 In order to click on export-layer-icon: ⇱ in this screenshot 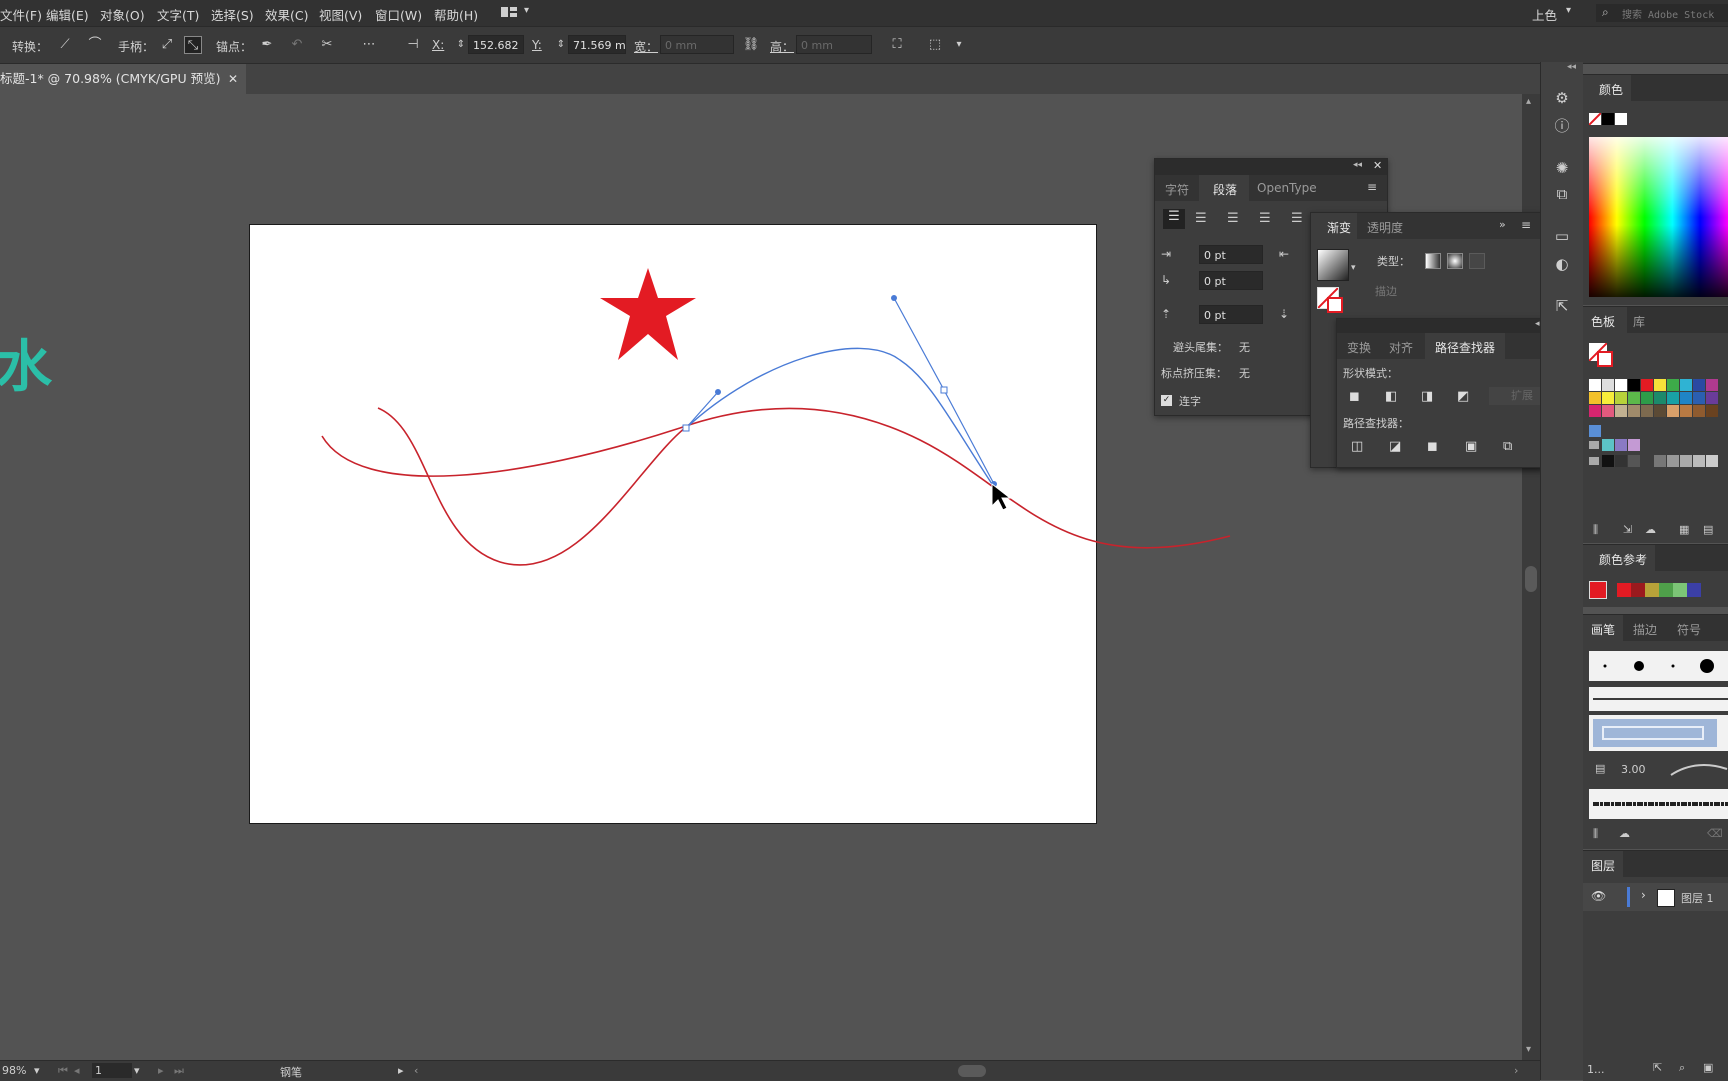, I will do `click(1657, 1067)`.